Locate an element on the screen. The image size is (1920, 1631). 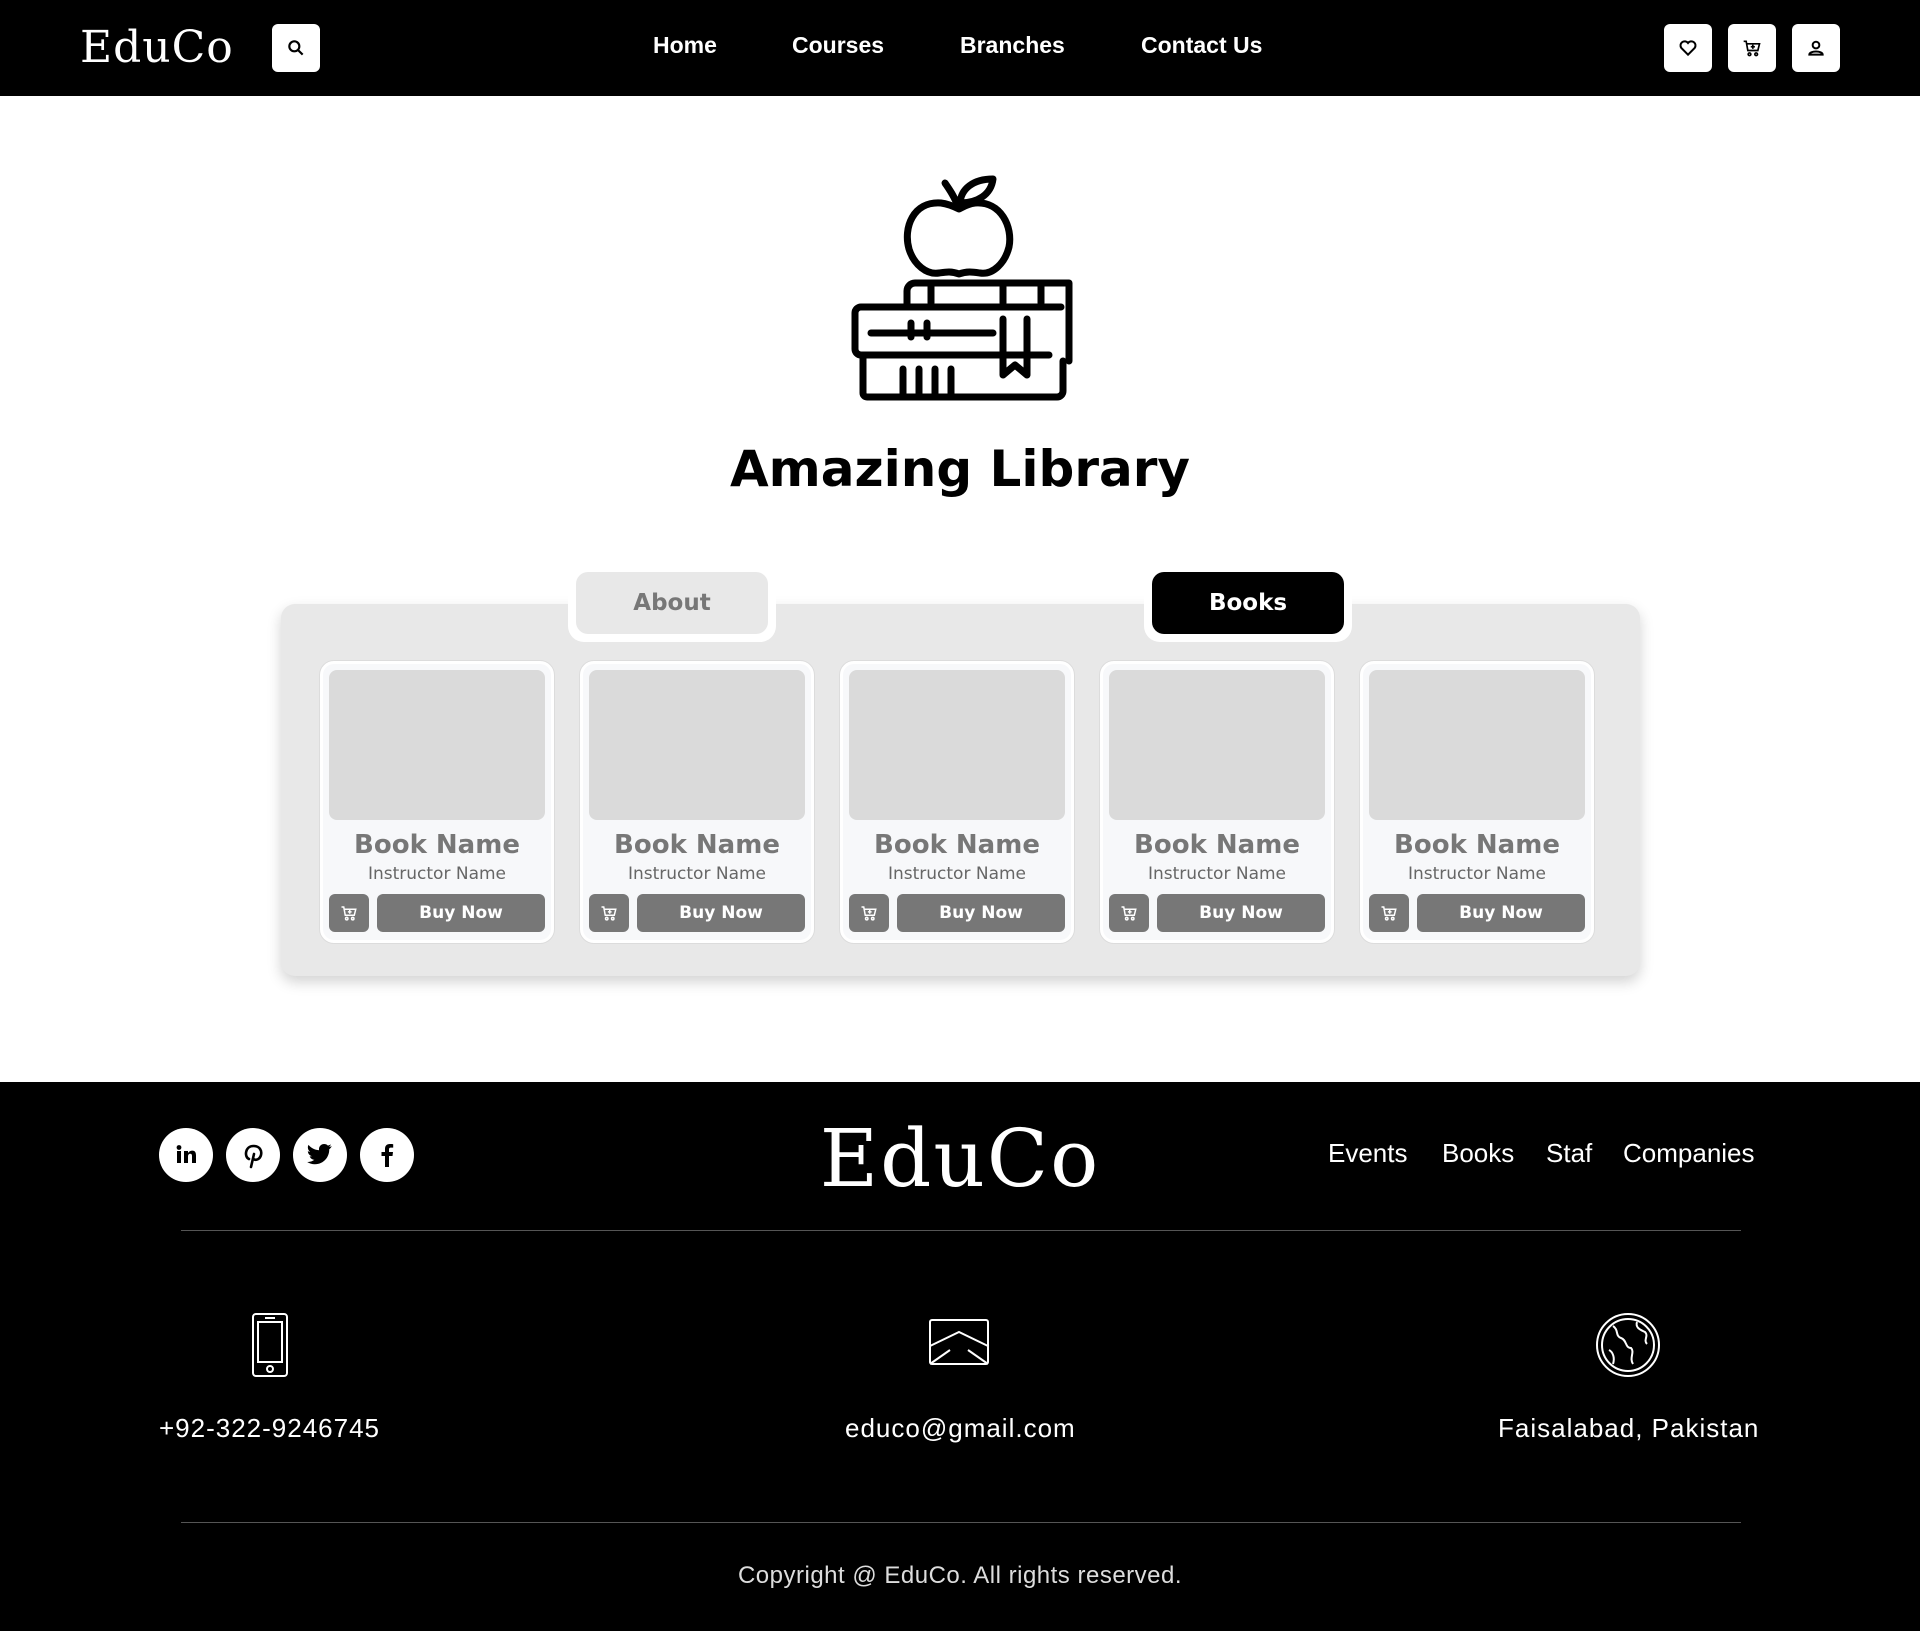
search-button is located at coordinates (296, 48).